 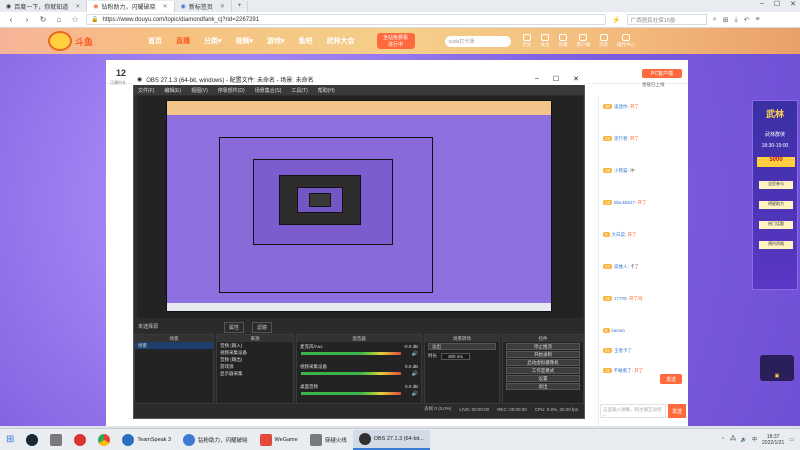 I want to click on maximize-button: ☐, so click(x=777, y=4).